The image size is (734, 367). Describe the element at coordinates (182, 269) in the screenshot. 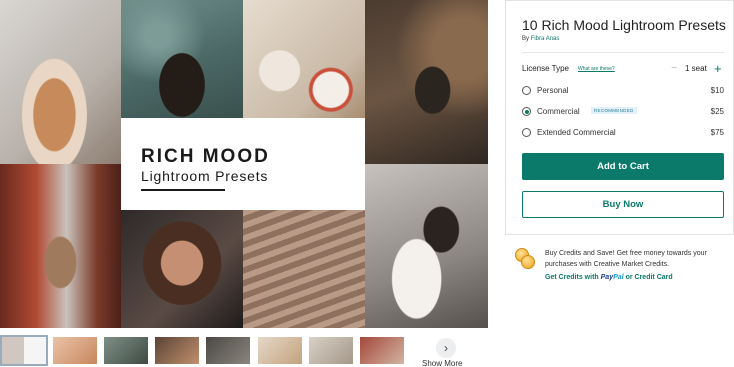

I see `preview-photo-portrait-woman` at that location.